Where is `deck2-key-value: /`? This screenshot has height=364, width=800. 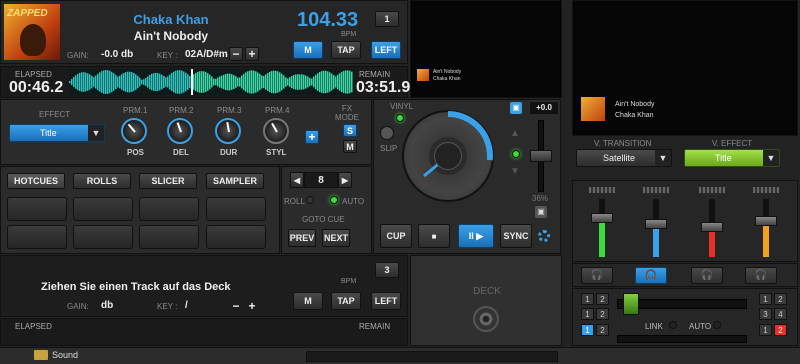
deck2-key-value: / is located at coordinates (186, 305).